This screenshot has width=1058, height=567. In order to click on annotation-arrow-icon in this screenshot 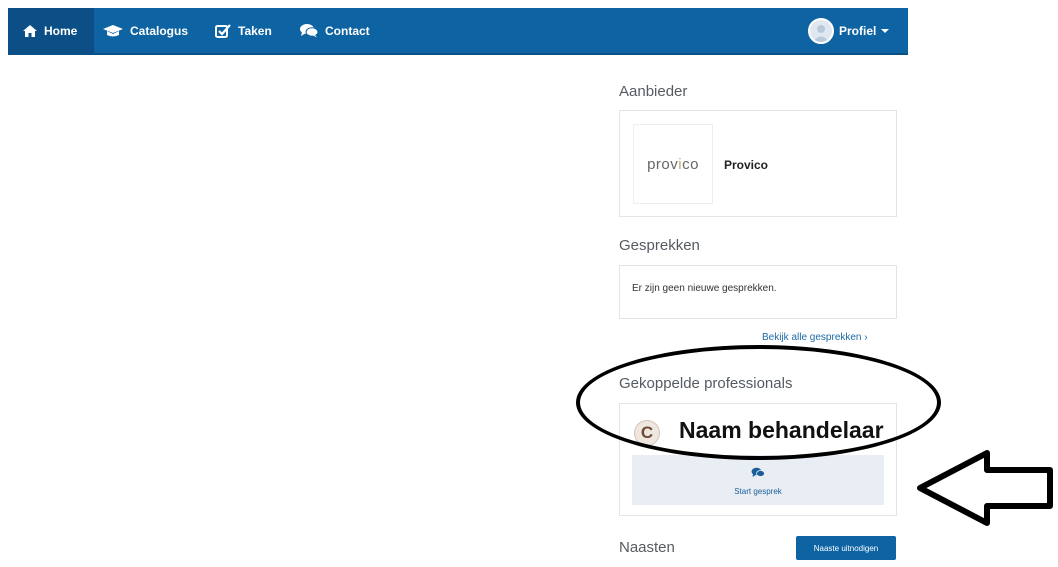, I will do `click(985, 490)`.